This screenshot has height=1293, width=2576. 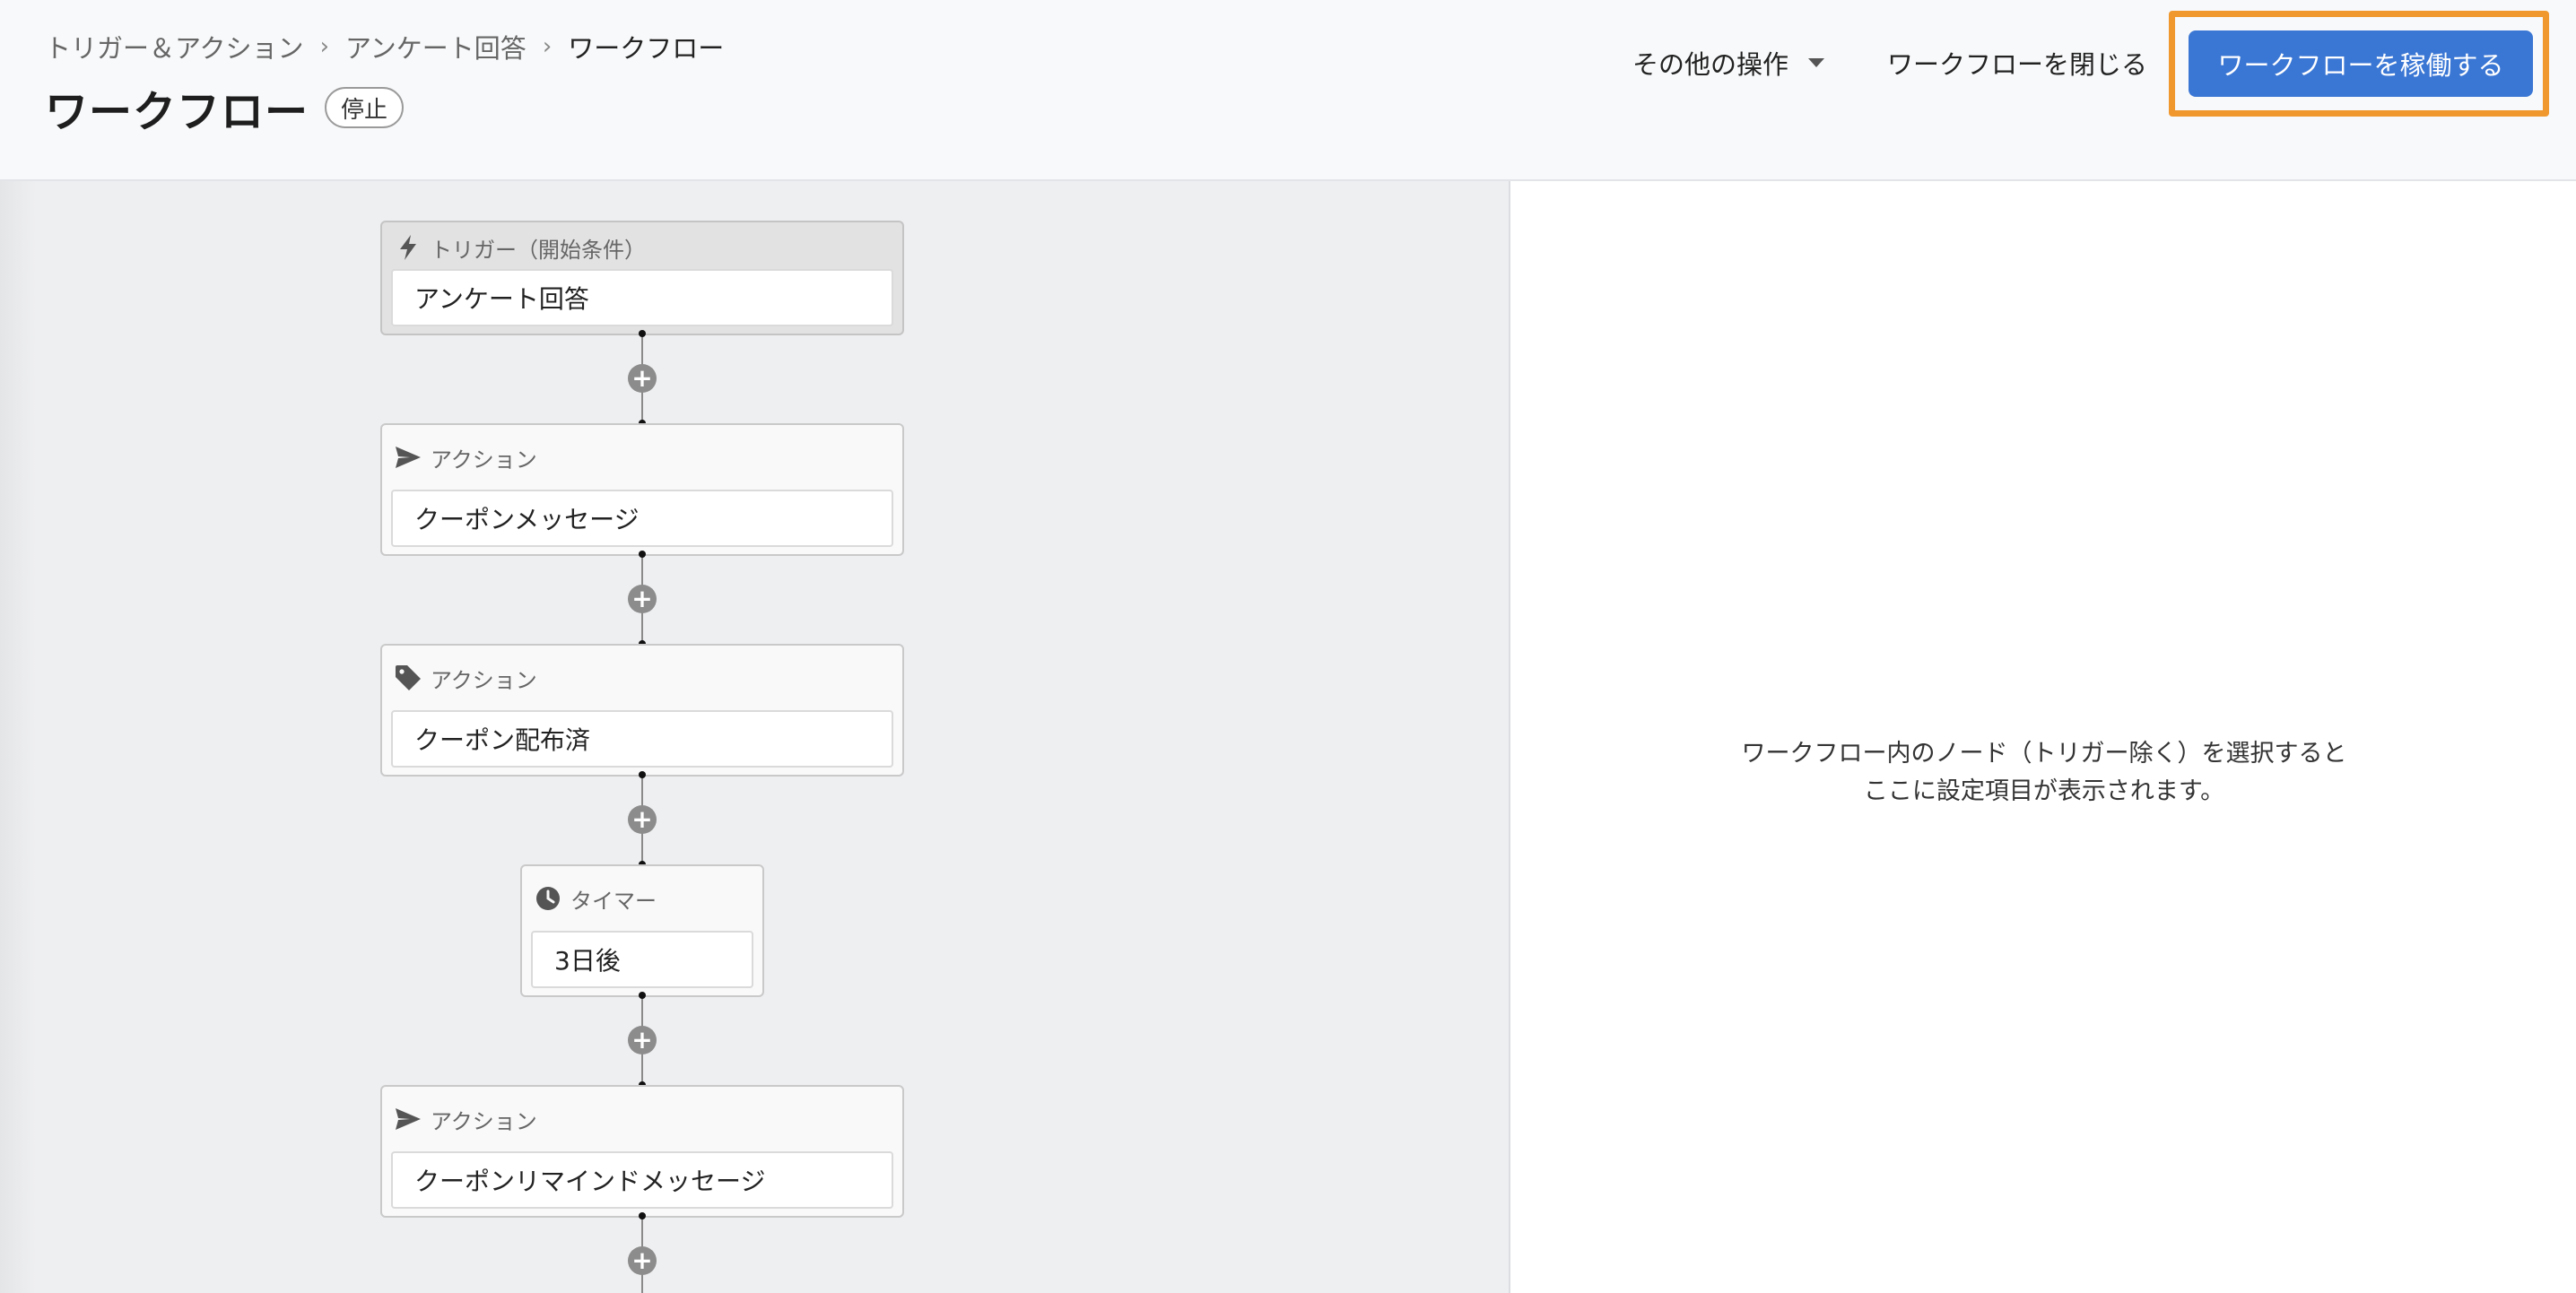 I want to click on node-value: クーポンリマインドメッセージ, so click(x=642, y=1180).